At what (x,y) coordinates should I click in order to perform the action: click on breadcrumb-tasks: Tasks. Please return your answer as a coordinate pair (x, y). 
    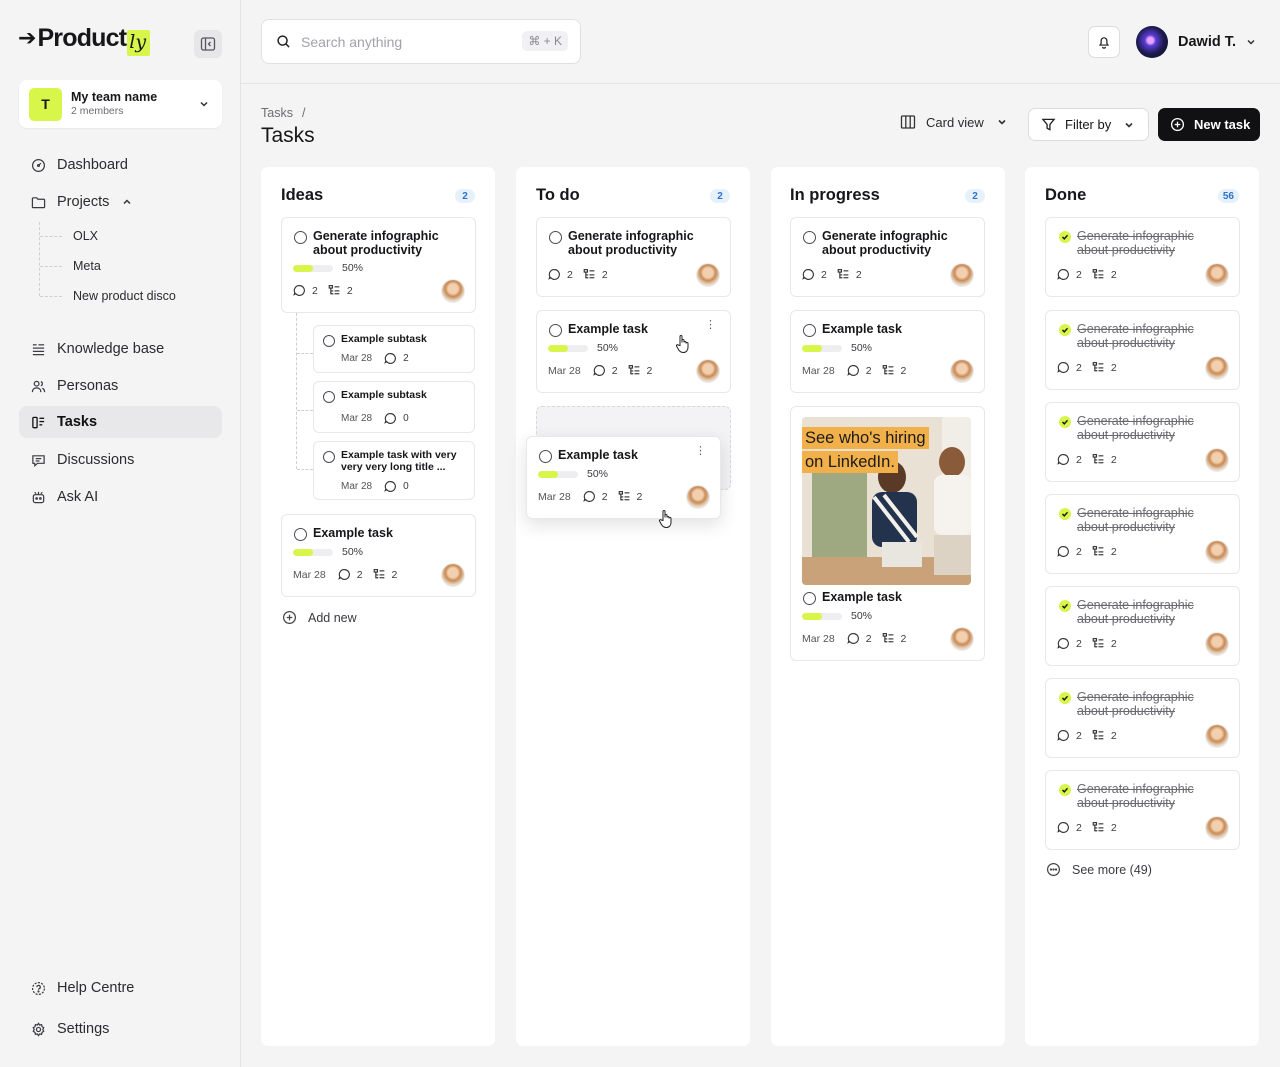
    Looking at the image, I should click on (277, 113).